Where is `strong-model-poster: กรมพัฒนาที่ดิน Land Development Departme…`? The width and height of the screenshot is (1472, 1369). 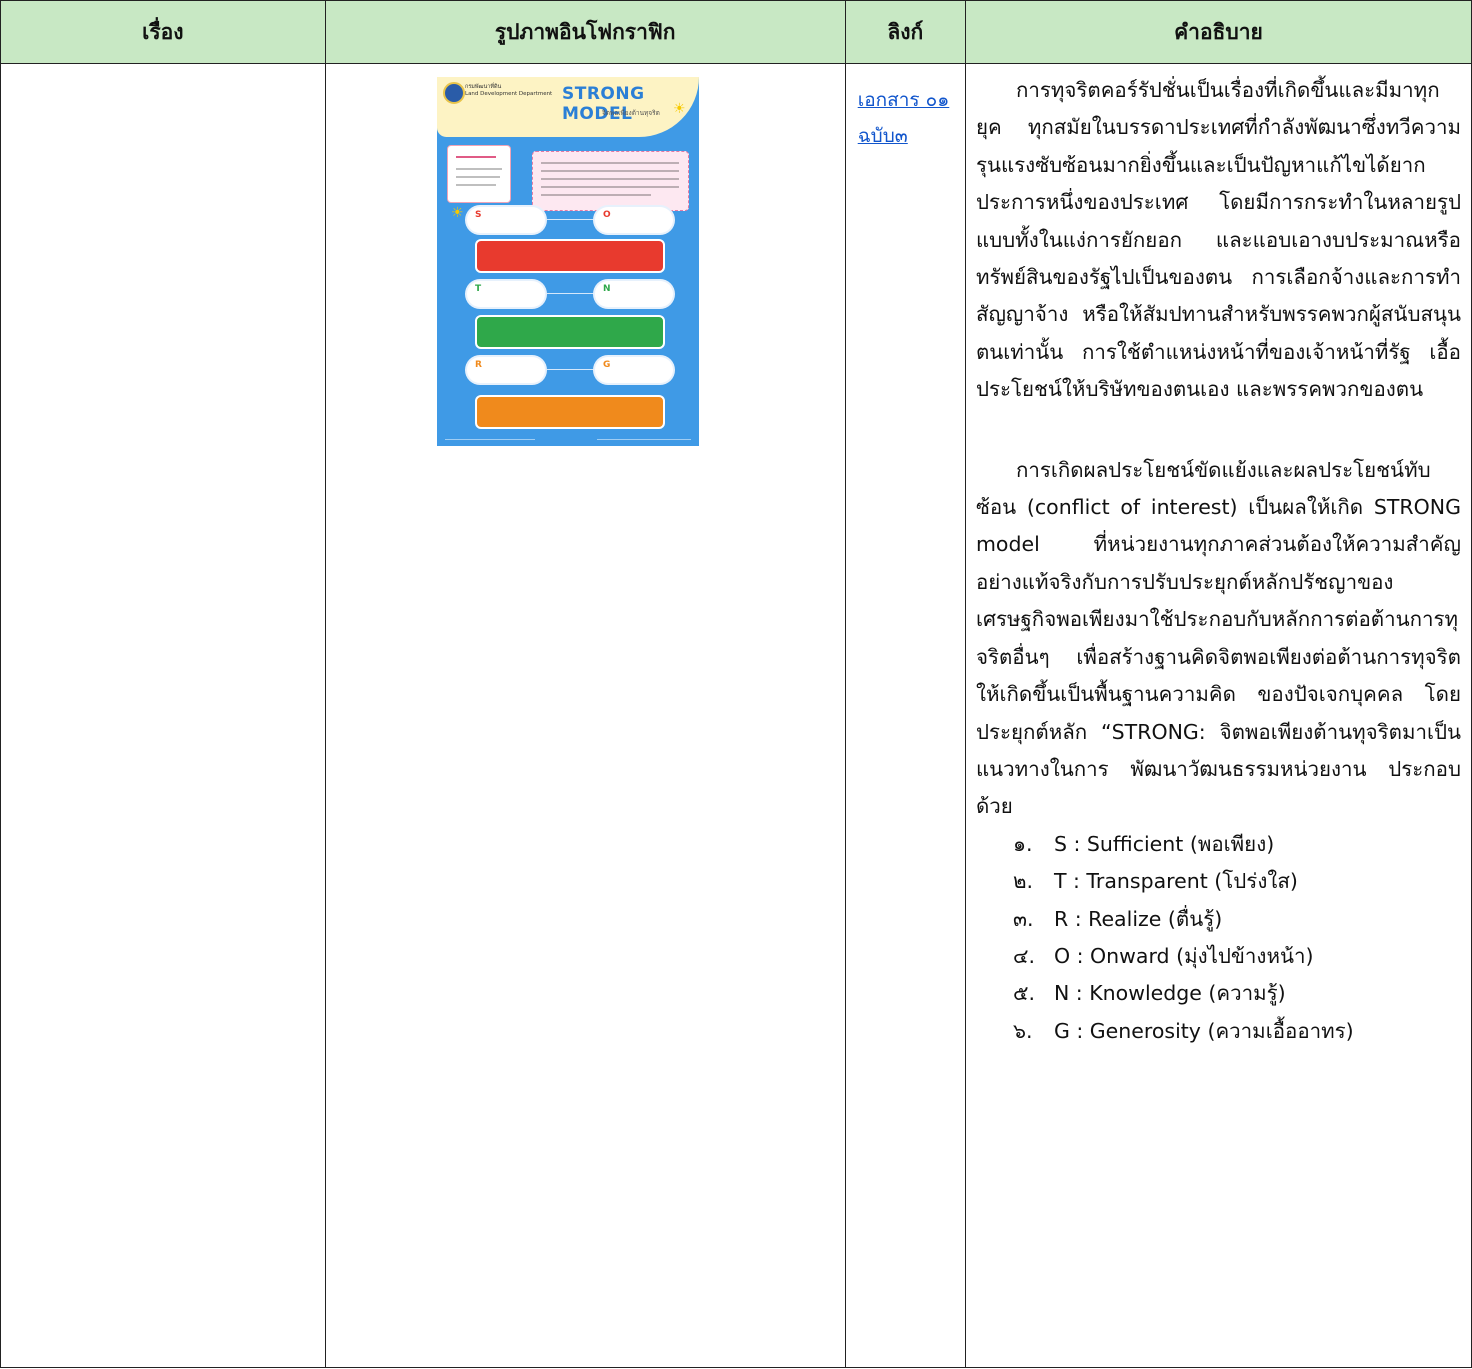
strong-model-poster: กรมพัฒนาที่ดิน Land Development Departme… is located at coordinates (568, 261).